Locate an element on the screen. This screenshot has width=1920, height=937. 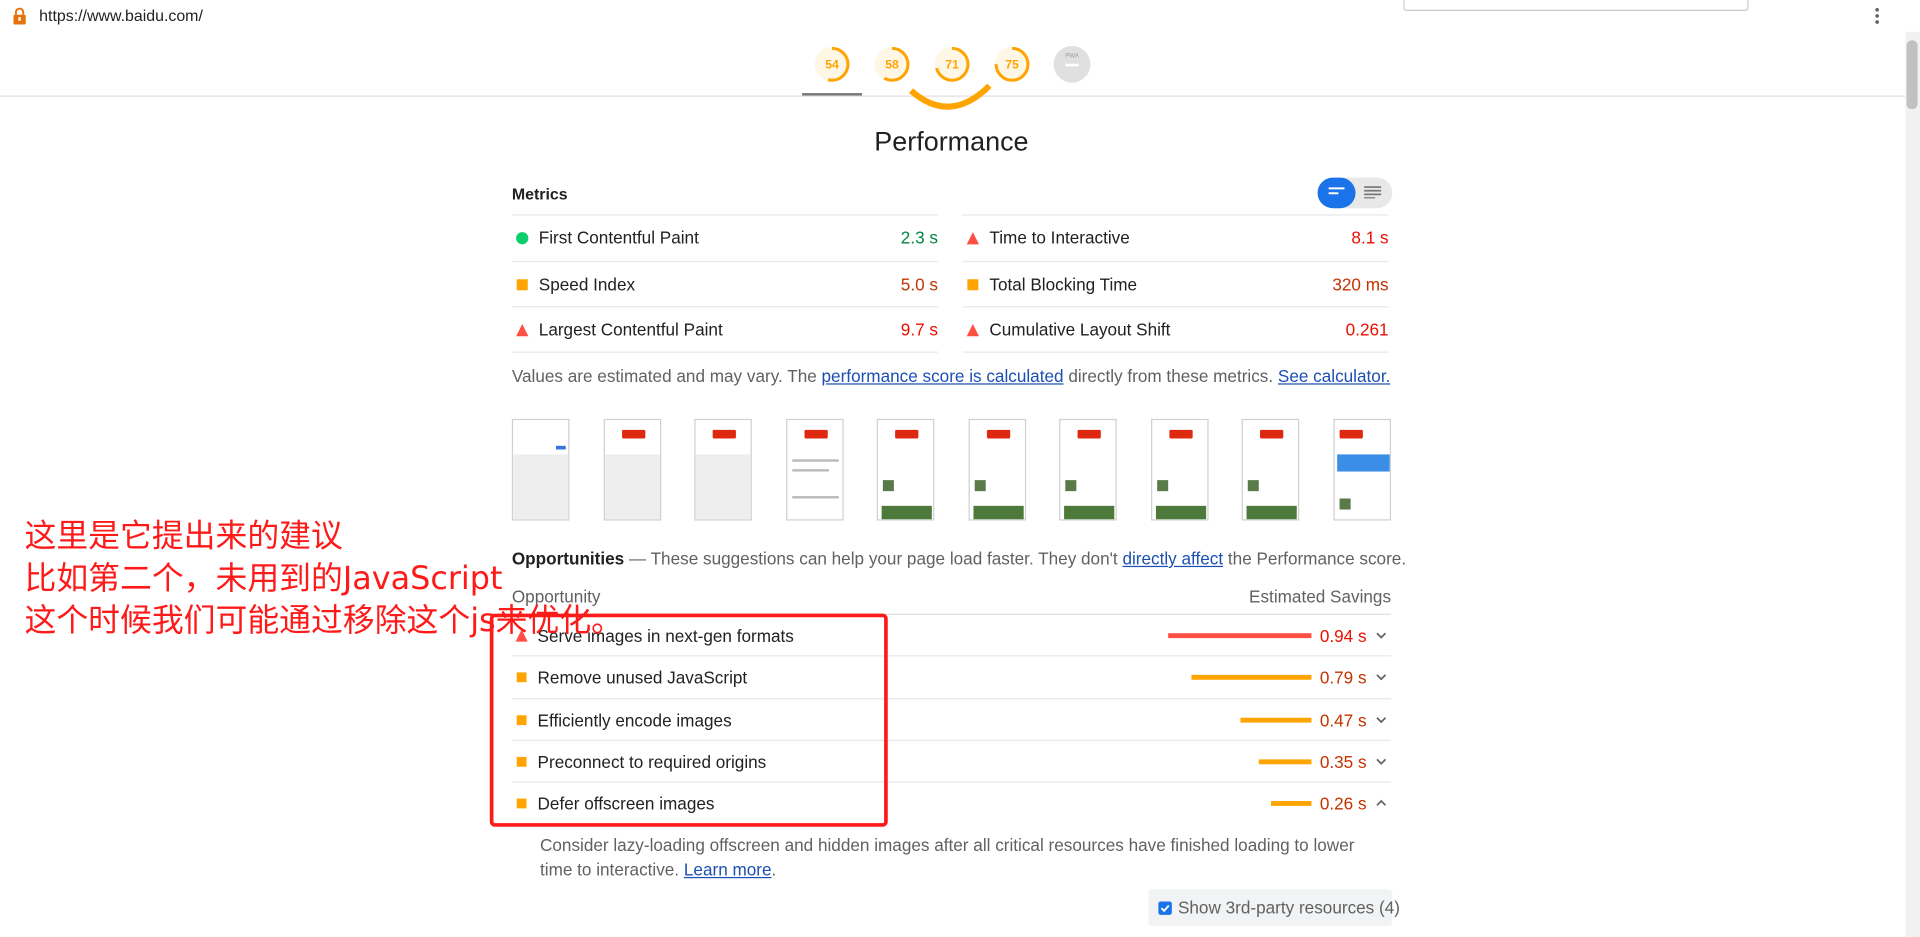
popup-panel-edge is located at coordinates (1576, 6).